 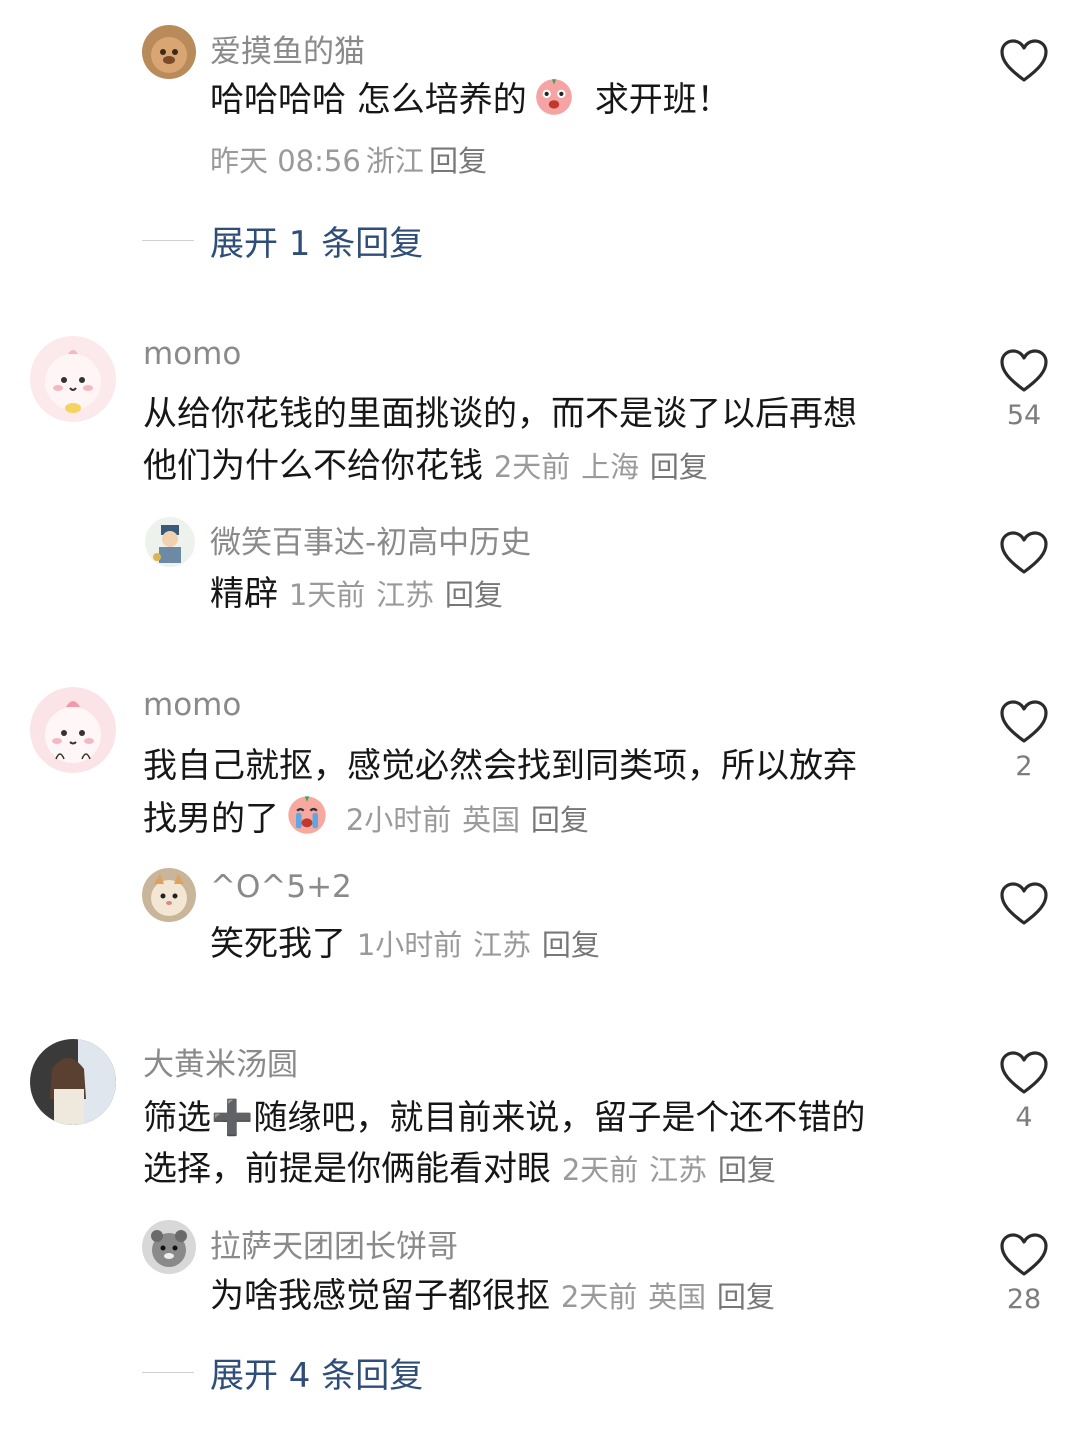 I want to click on like-count: 4, so click(x=1024, y=1117).